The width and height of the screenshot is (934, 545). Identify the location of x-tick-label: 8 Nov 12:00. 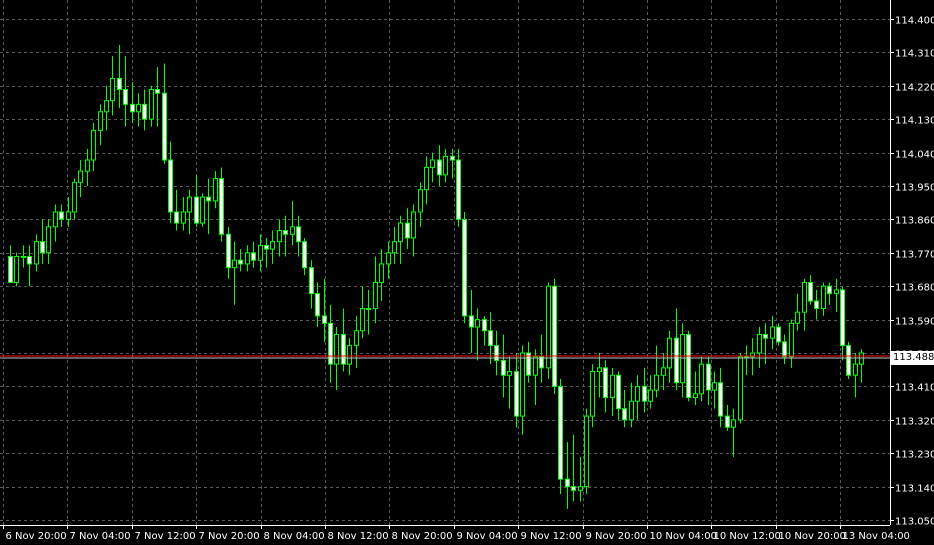
(358, 536).